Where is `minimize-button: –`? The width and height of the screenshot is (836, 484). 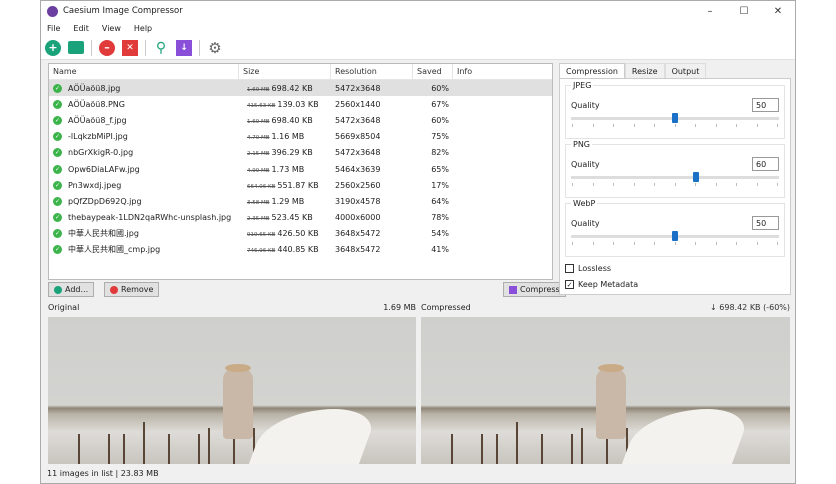 minimize-button: – is located at coordinates (710, 11).